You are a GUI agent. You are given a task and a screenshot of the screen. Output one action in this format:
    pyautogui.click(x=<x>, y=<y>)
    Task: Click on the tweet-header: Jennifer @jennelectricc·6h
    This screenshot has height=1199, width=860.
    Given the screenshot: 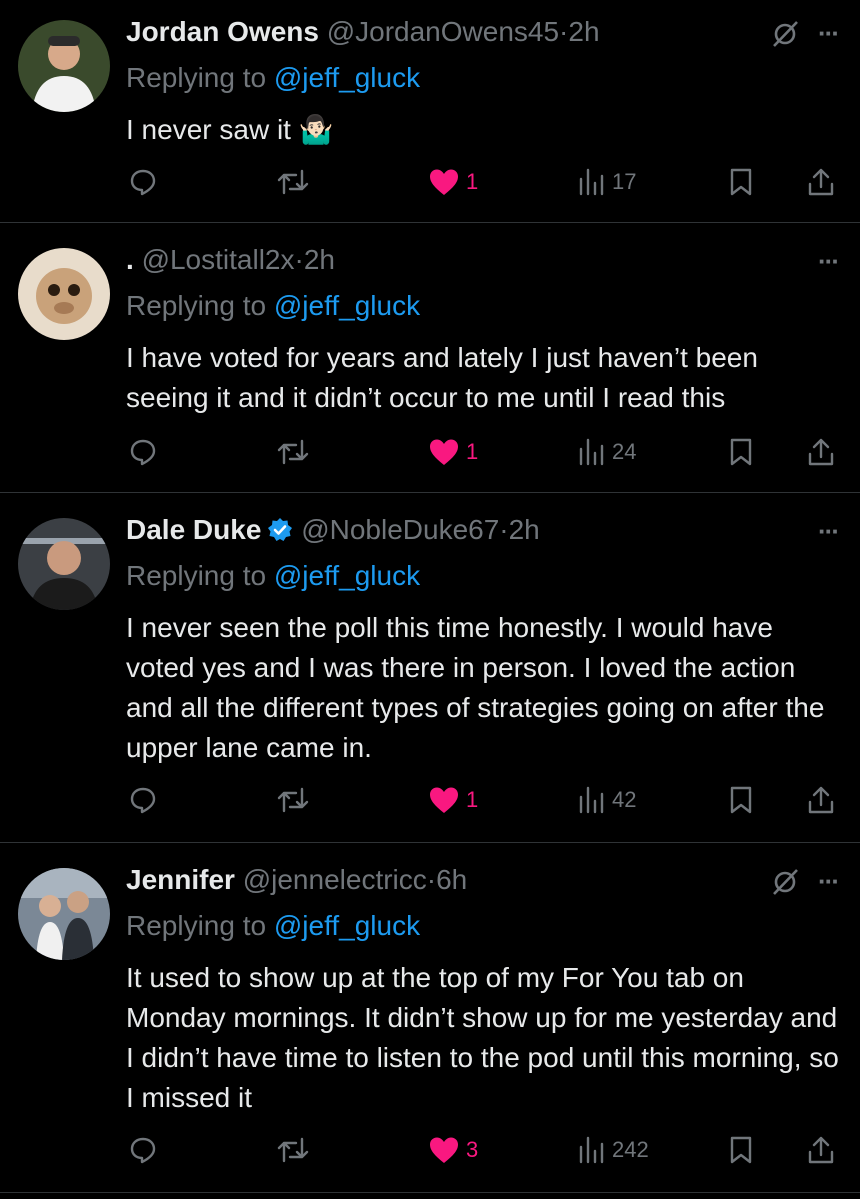 What is the action you would take?
    pyautogui.click(x=296, y=880)
    